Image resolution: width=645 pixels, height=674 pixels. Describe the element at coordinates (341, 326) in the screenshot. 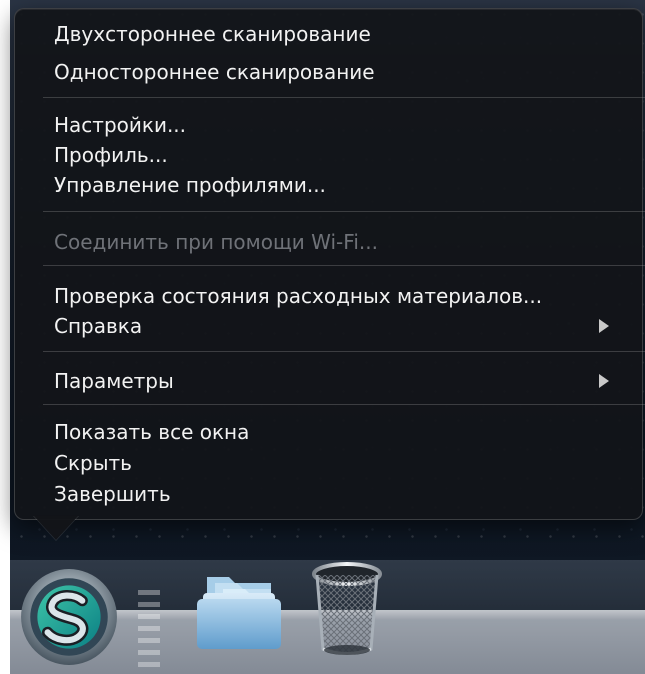

I see `menu-item-help: Справка` at that location.